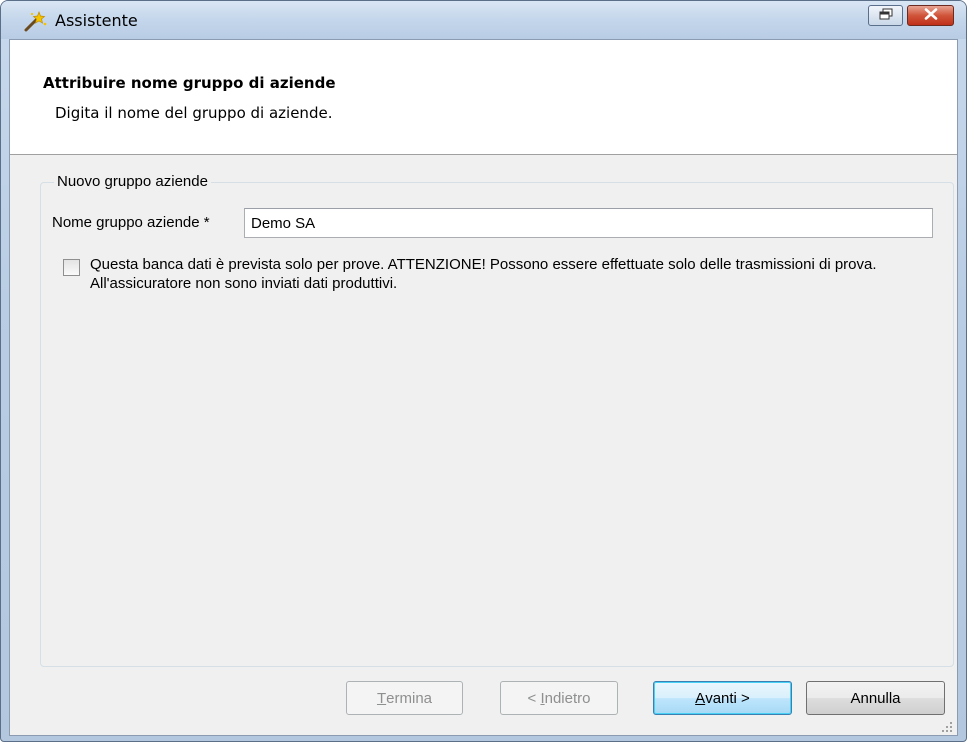 This screenshot has height=742, width=967. I want to click on cancel-button-label: Annulla, so click(875, 698).